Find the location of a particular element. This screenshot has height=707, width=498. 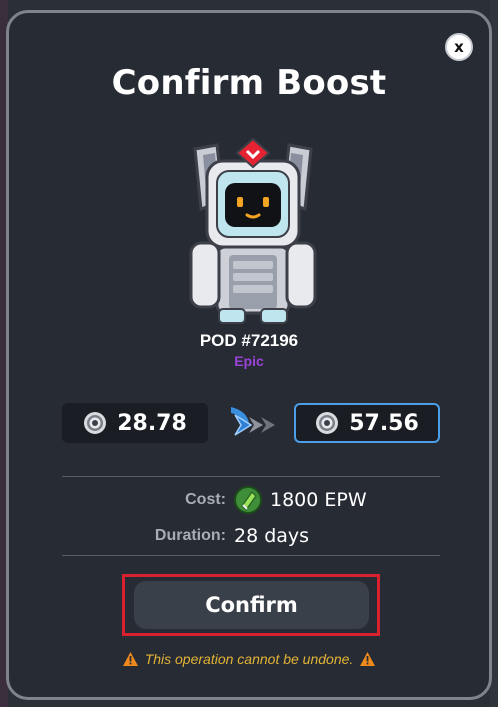

double-chevron-right-icon is located at coordinates (253, 421).